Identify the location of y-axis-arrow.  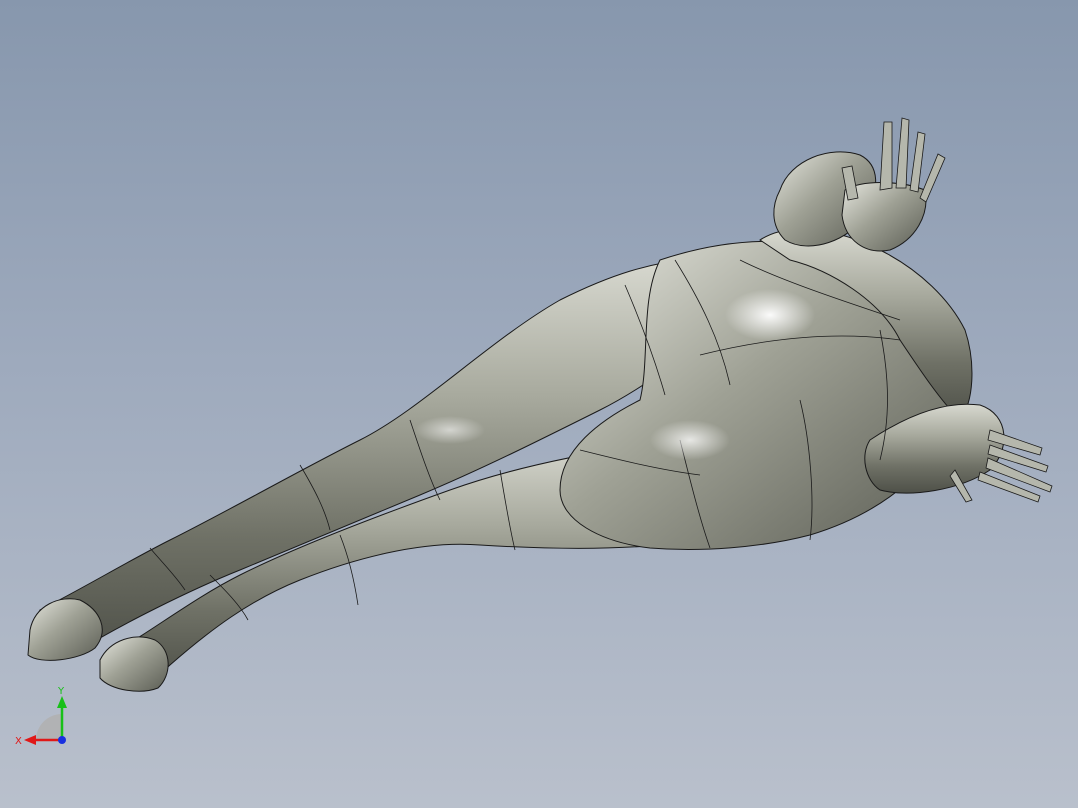
(62, 702).